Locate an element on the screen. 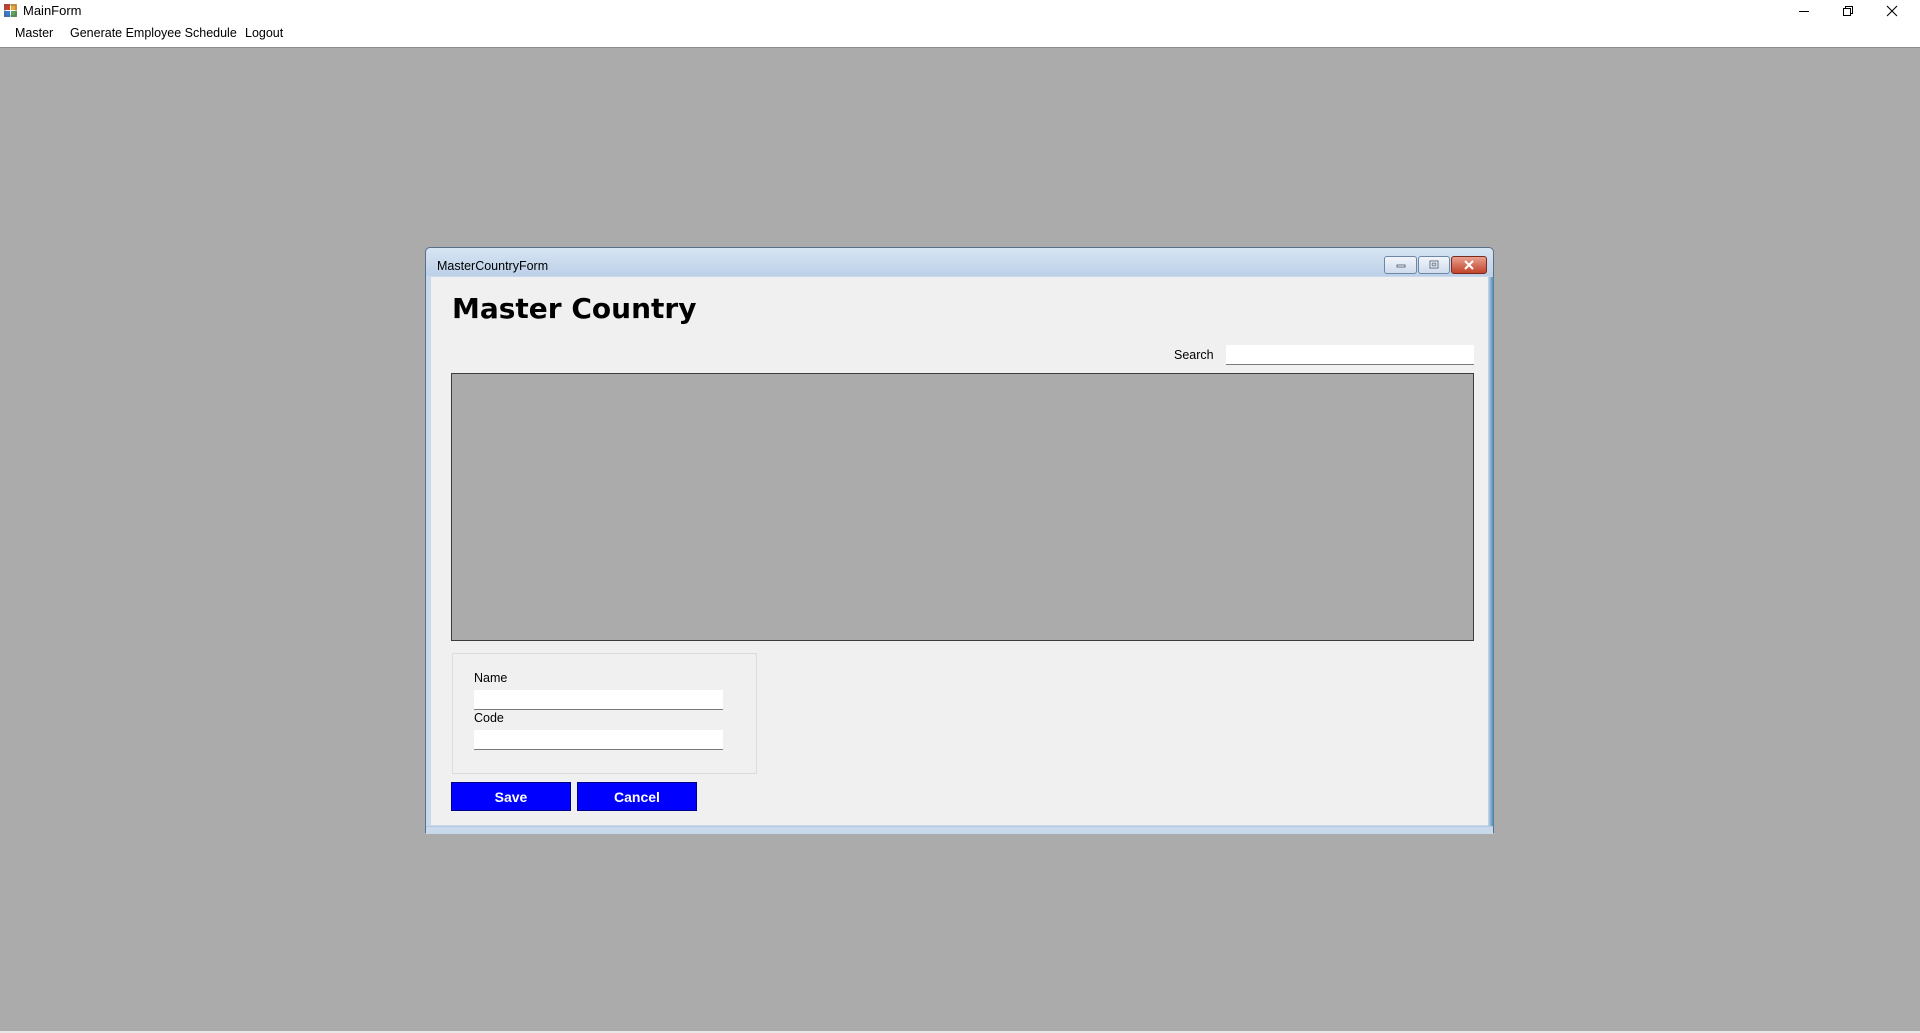  menu-logout: Logout is located at coordinates (264, 33).